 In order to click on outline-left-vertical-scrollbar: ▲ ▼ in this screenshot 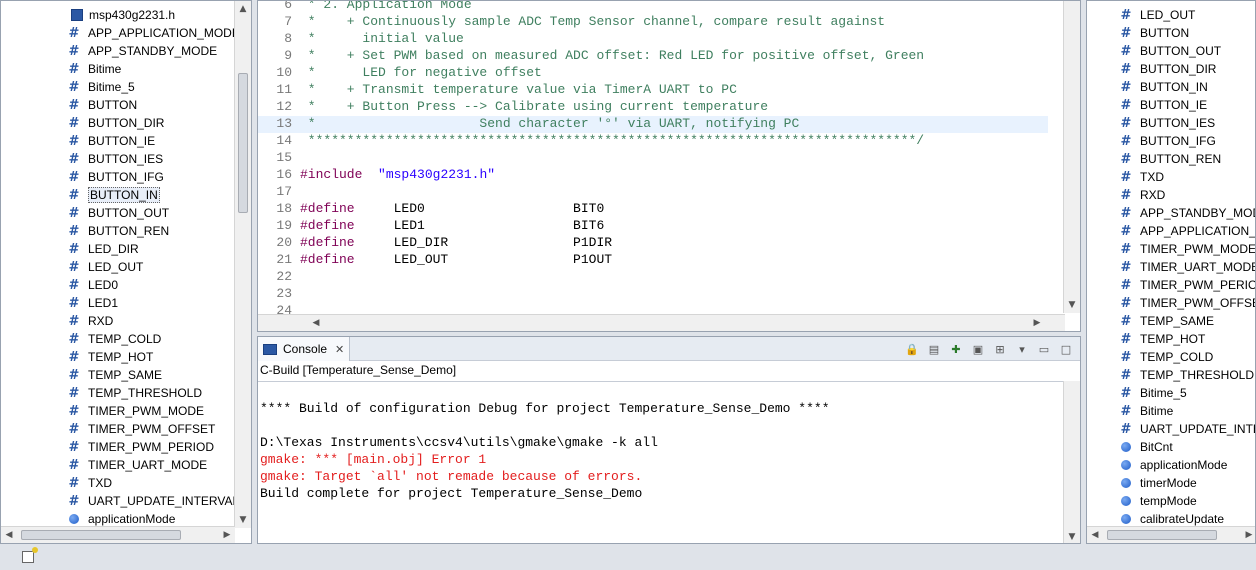, I will do `click(242, 264)`.